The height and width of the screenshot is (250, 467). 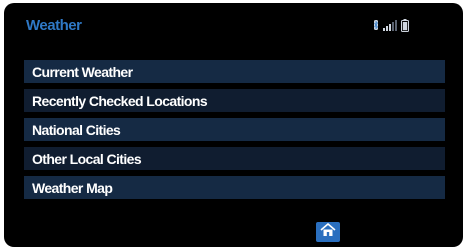 I want to click on menu-item-weather-map: Weather Map, so click(x=234, y=187).